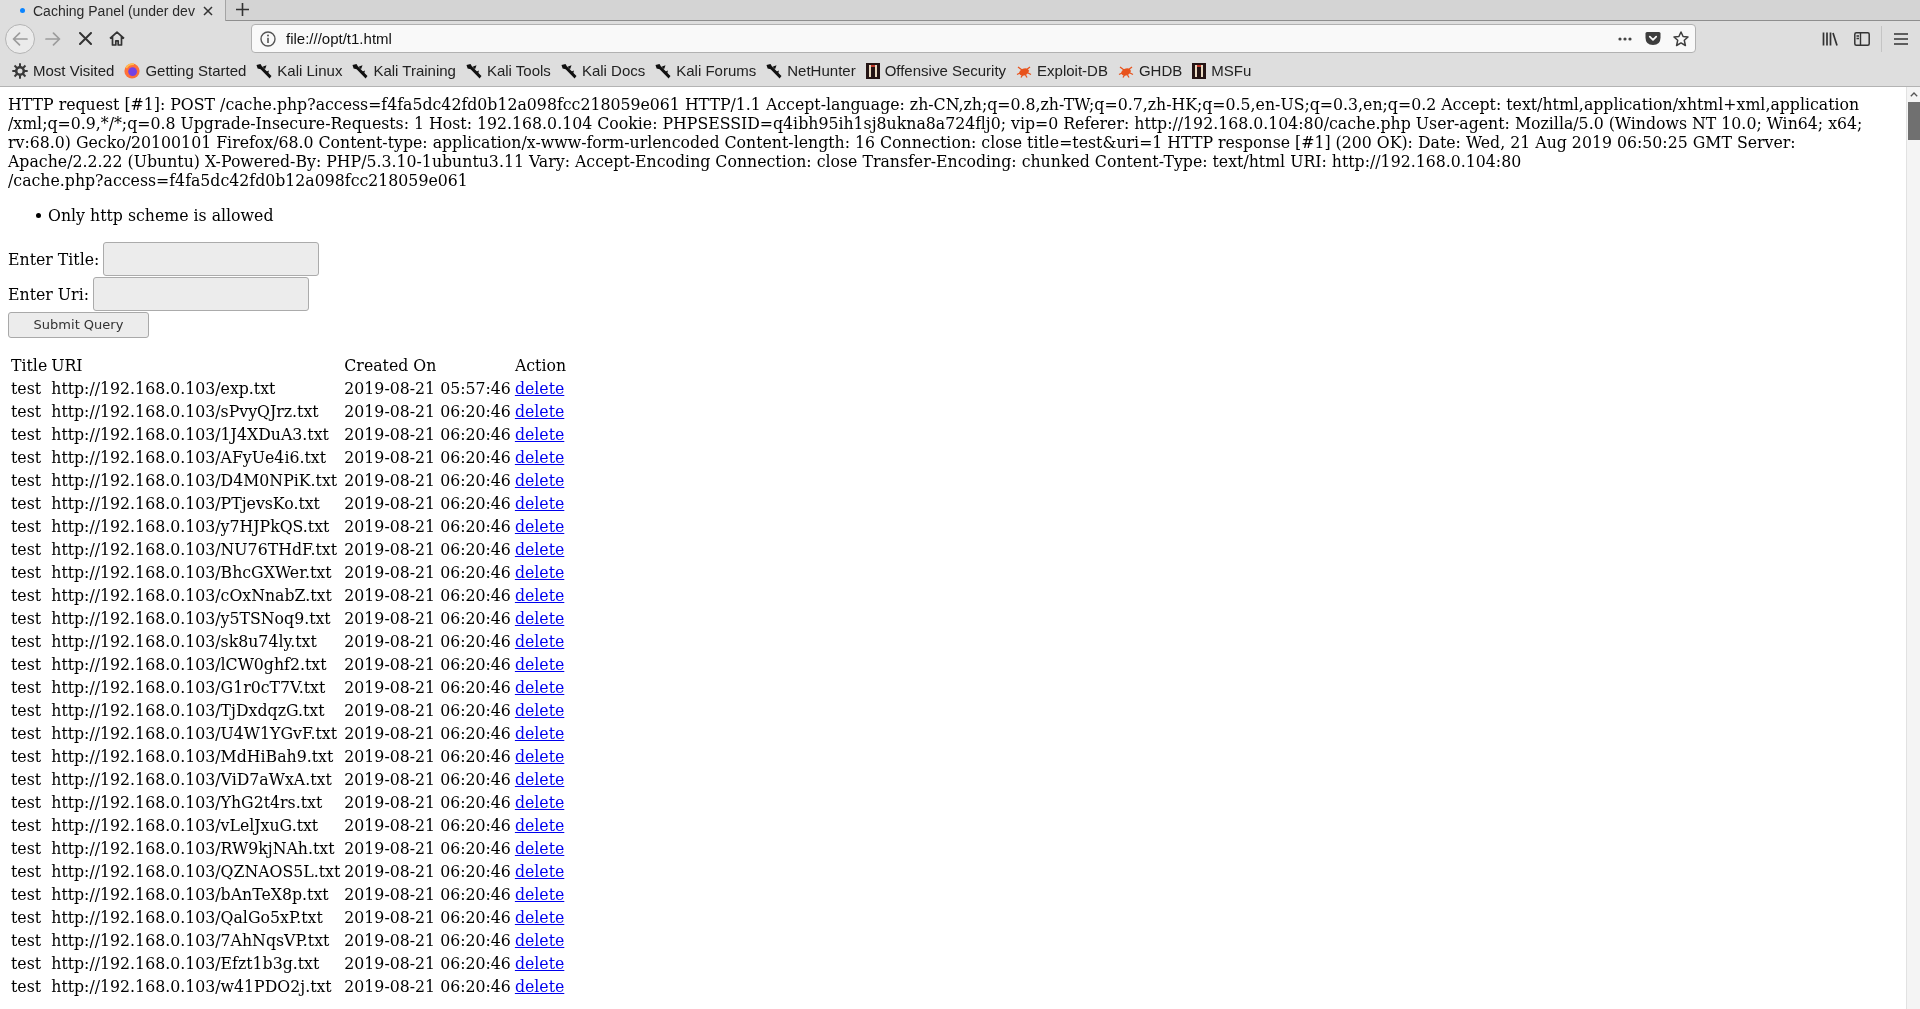 The height and width of the screenshot is (1009, 1920). What do you see at coordinates (1625, 38) in the screenshot?
I see `ellipsis-icon` at bounding box center [1625, 38].